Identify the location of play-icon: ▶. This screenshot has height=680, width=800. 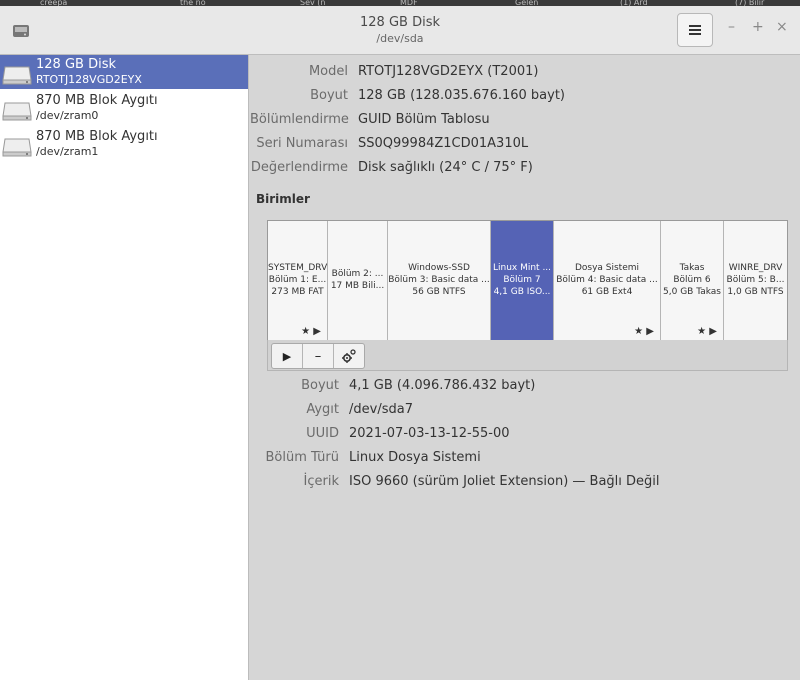
(287, 356).